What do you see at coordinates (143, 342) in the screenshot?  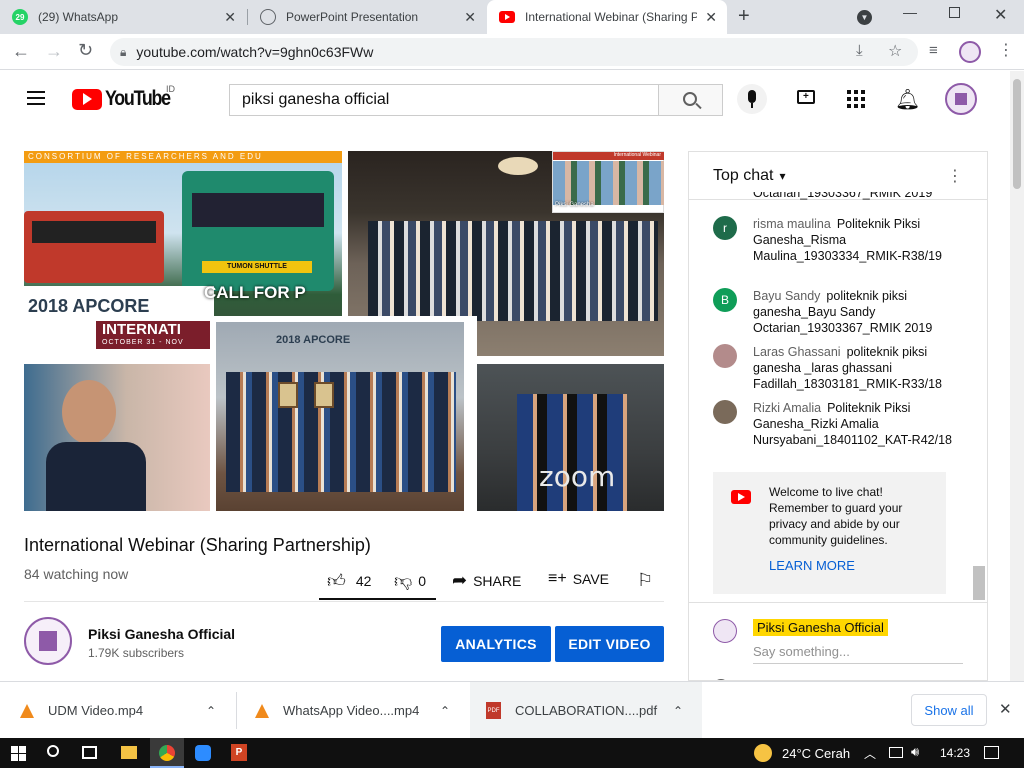 I see `date-text: OCTOBER 31 - NOV` at bounding box center [143, 342].